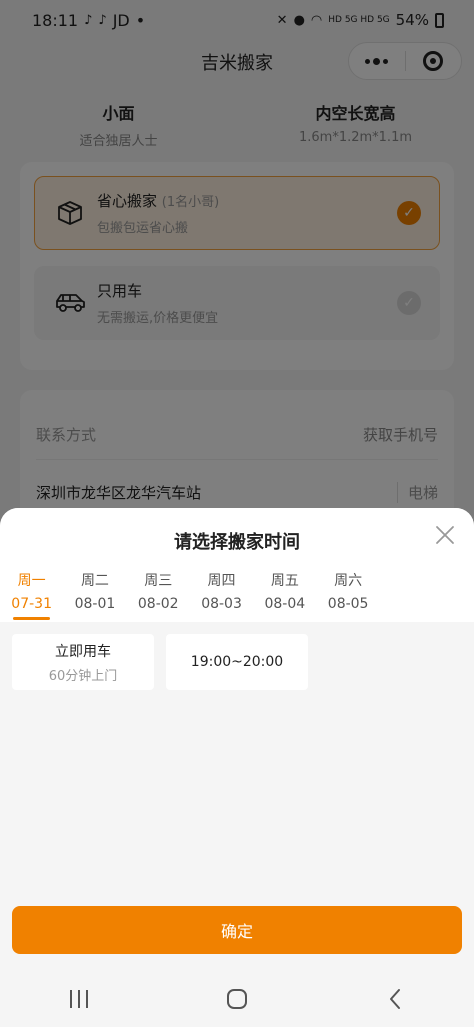 This screenshot has width=474, height=1027. I want to click on day-tab-week: 周五, so click(284, 581).